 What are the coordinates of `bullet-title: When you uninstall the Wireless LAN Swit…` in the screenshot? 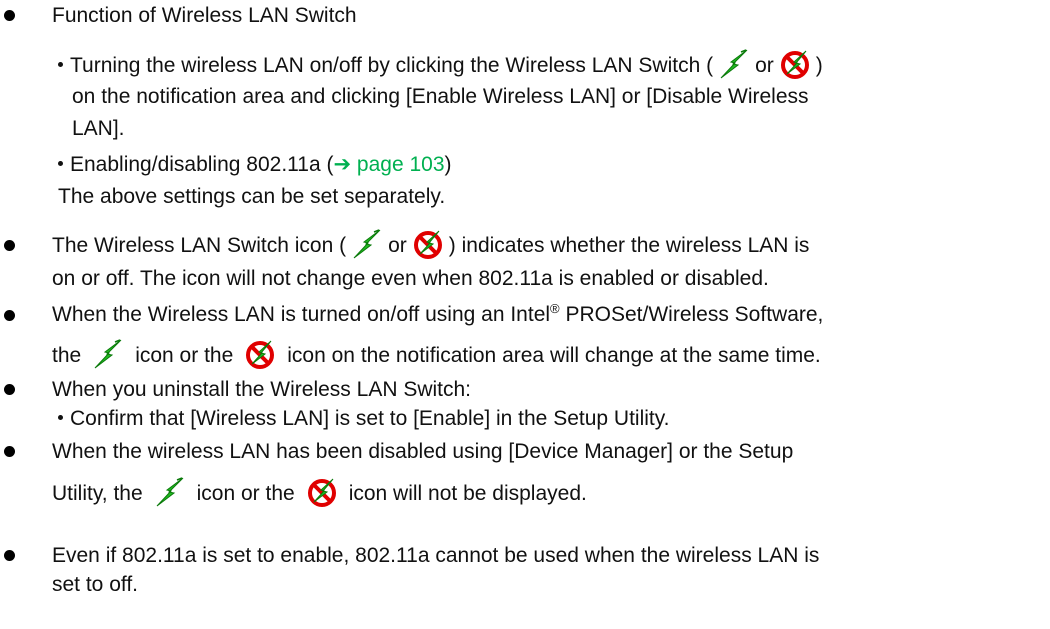 It's located at (262, 389).